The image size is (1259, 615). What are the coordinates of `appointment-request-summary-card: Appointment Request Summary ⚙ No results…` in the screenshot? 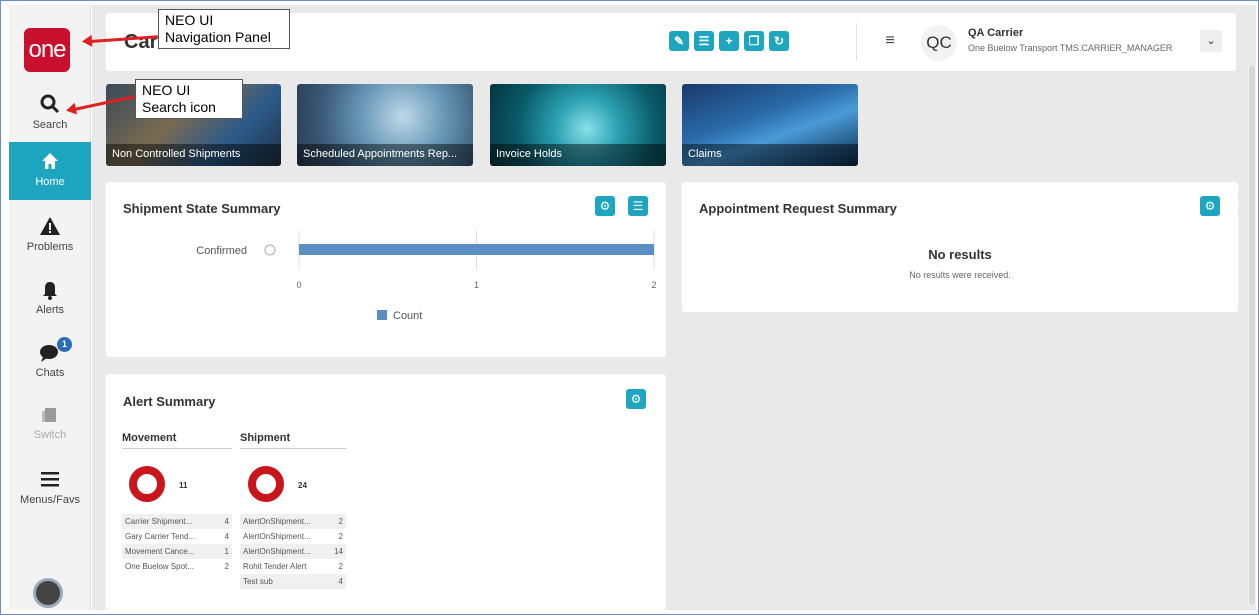 It's located at (960, 247).